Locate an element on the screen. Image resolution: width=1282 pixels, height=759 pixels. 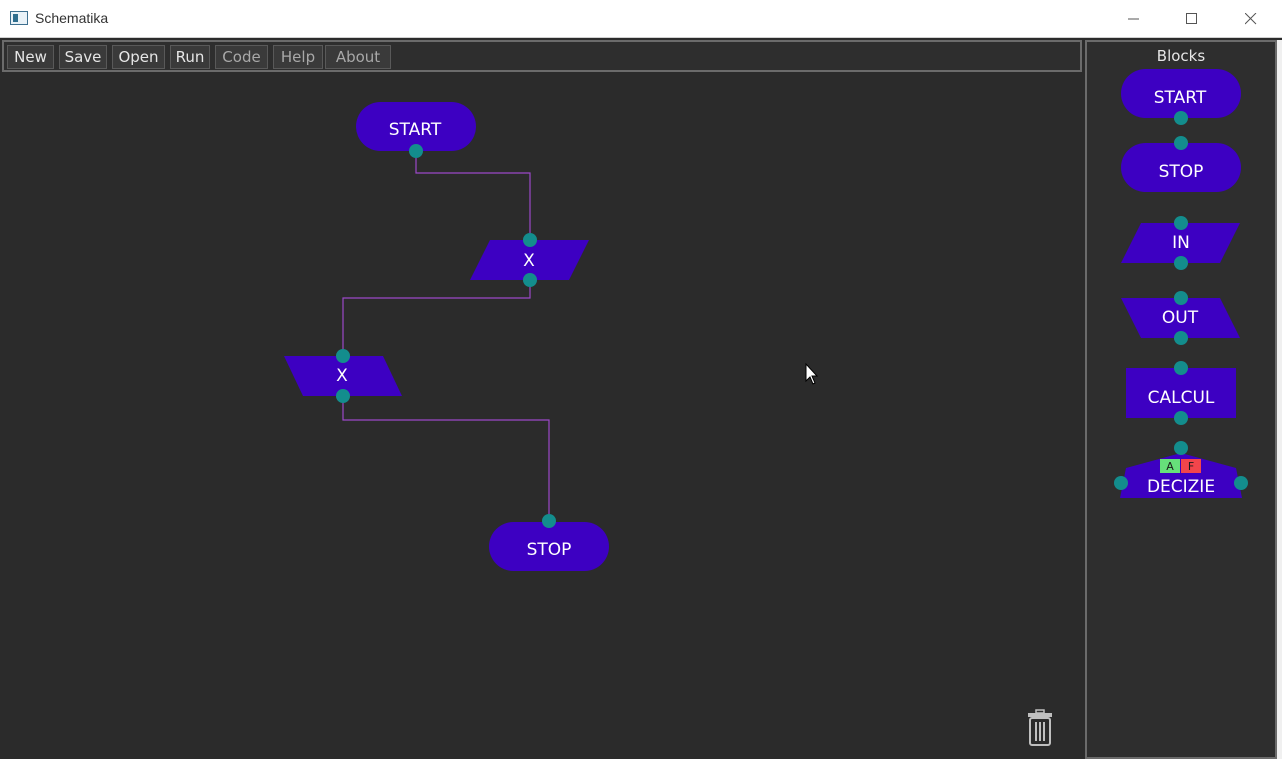
open-button: Open is located at coordinates (138, 57).